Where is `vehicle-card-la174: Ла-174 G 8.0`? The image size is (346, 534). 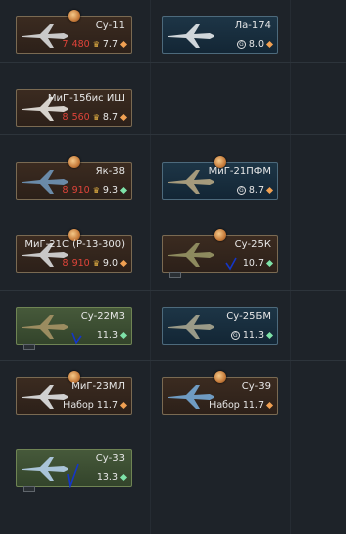 vehicle-card-la174: Ла-174 G 8.0 is located at coordinates (220, 35).